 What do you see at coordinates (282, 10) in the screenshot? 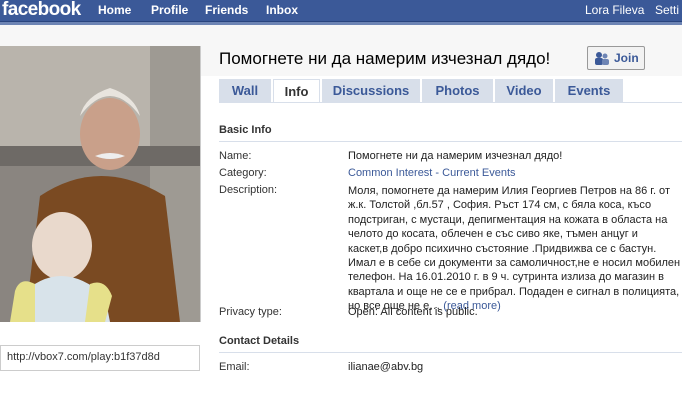
I see `nav-inbox-link: Inbox` at bounding box center [282, 10].